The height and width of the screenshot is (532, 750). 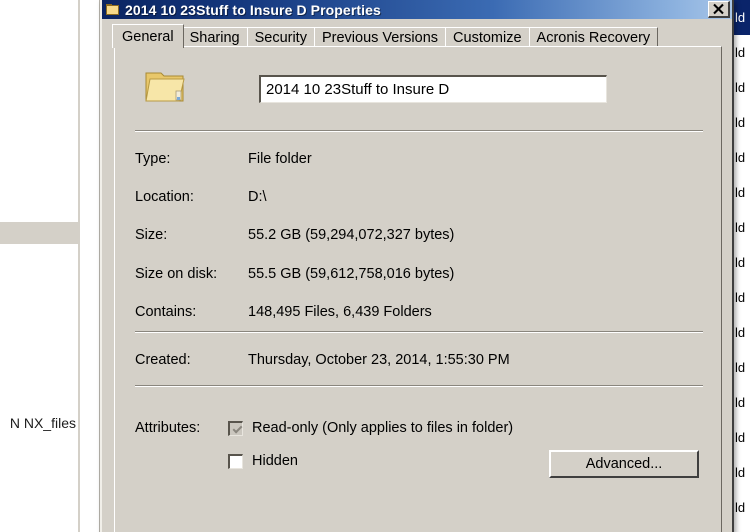 I want to click on property-row: Type: File folder, so click(x=420, y=161).